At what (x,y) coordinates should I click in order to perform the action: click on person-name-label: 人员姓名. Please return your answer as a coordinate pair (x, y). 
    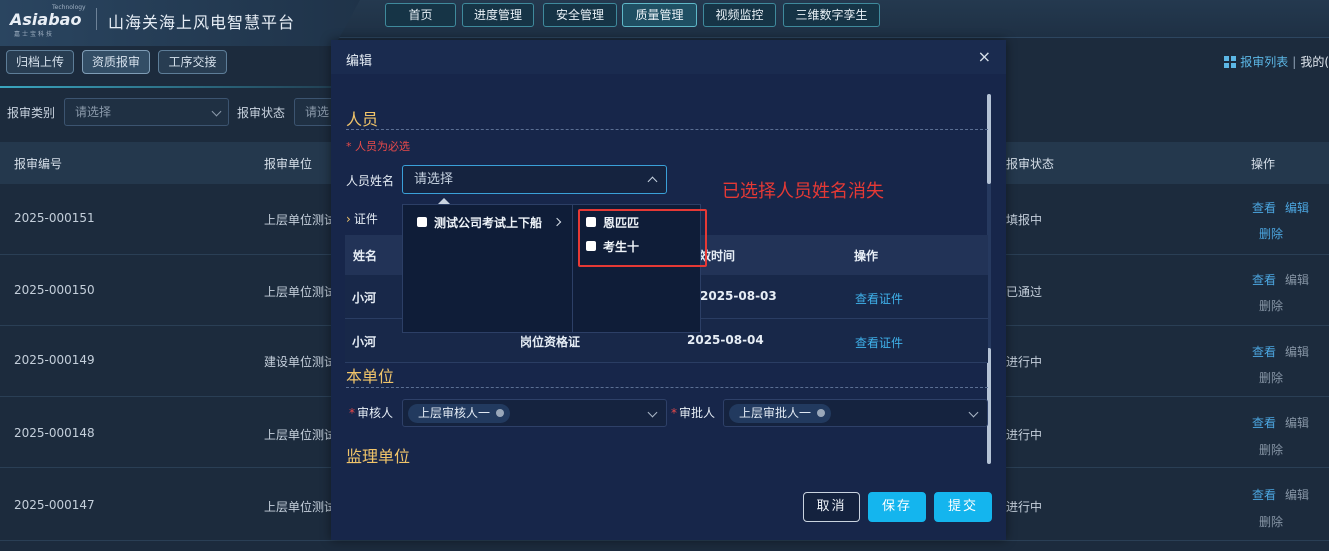
    Looking at the image, I should click on (370, 181).